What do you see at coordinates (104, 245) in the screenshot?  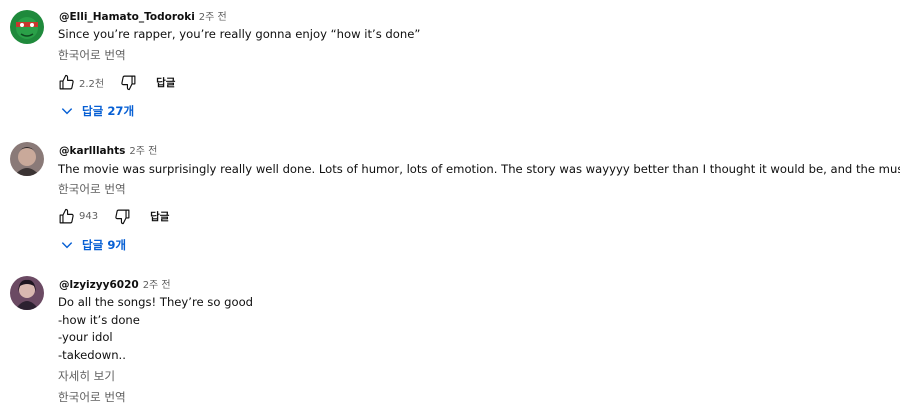 I see `replies-count-label: 답글 9개` at bounding box center [104, 245].